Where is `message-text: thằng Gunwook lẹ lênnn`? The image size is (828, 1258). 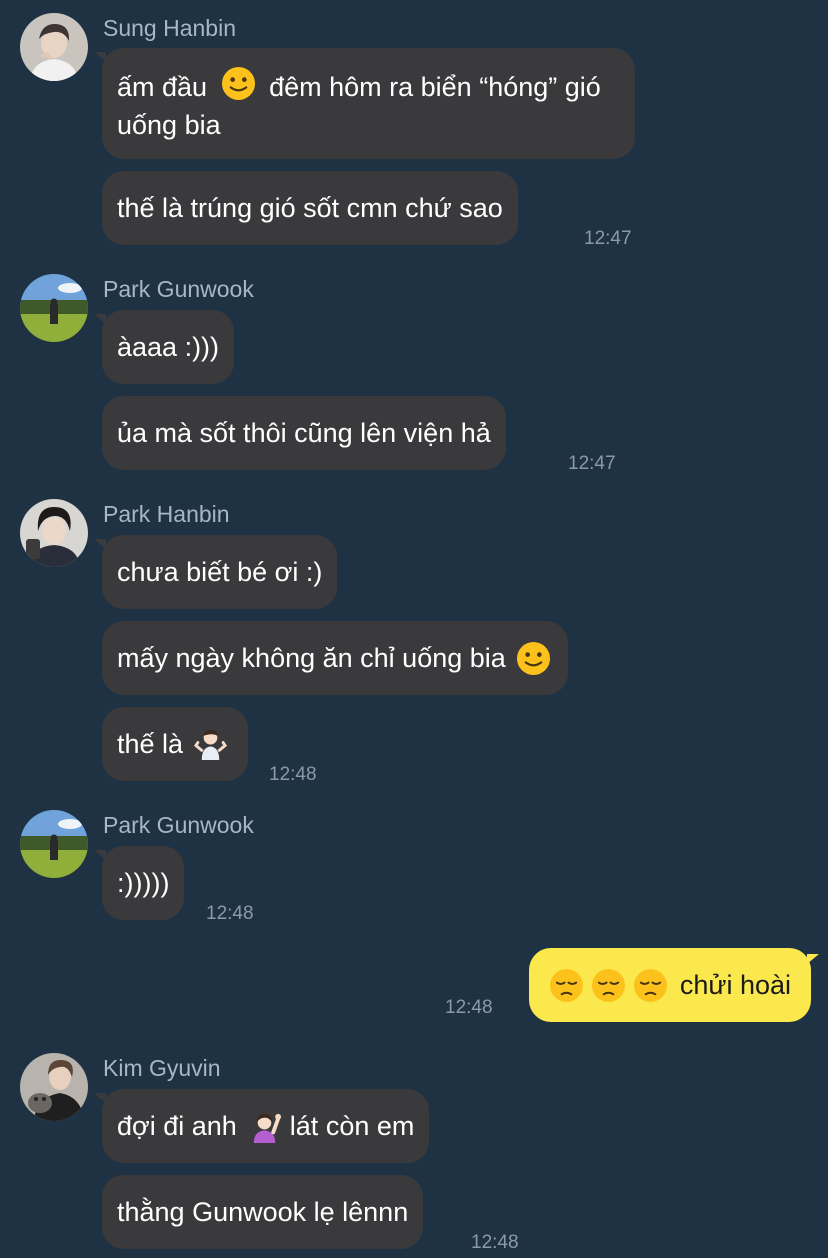
message-text: thằng Gunwook lẹ lênnn is located at coordinates (263, 1212).